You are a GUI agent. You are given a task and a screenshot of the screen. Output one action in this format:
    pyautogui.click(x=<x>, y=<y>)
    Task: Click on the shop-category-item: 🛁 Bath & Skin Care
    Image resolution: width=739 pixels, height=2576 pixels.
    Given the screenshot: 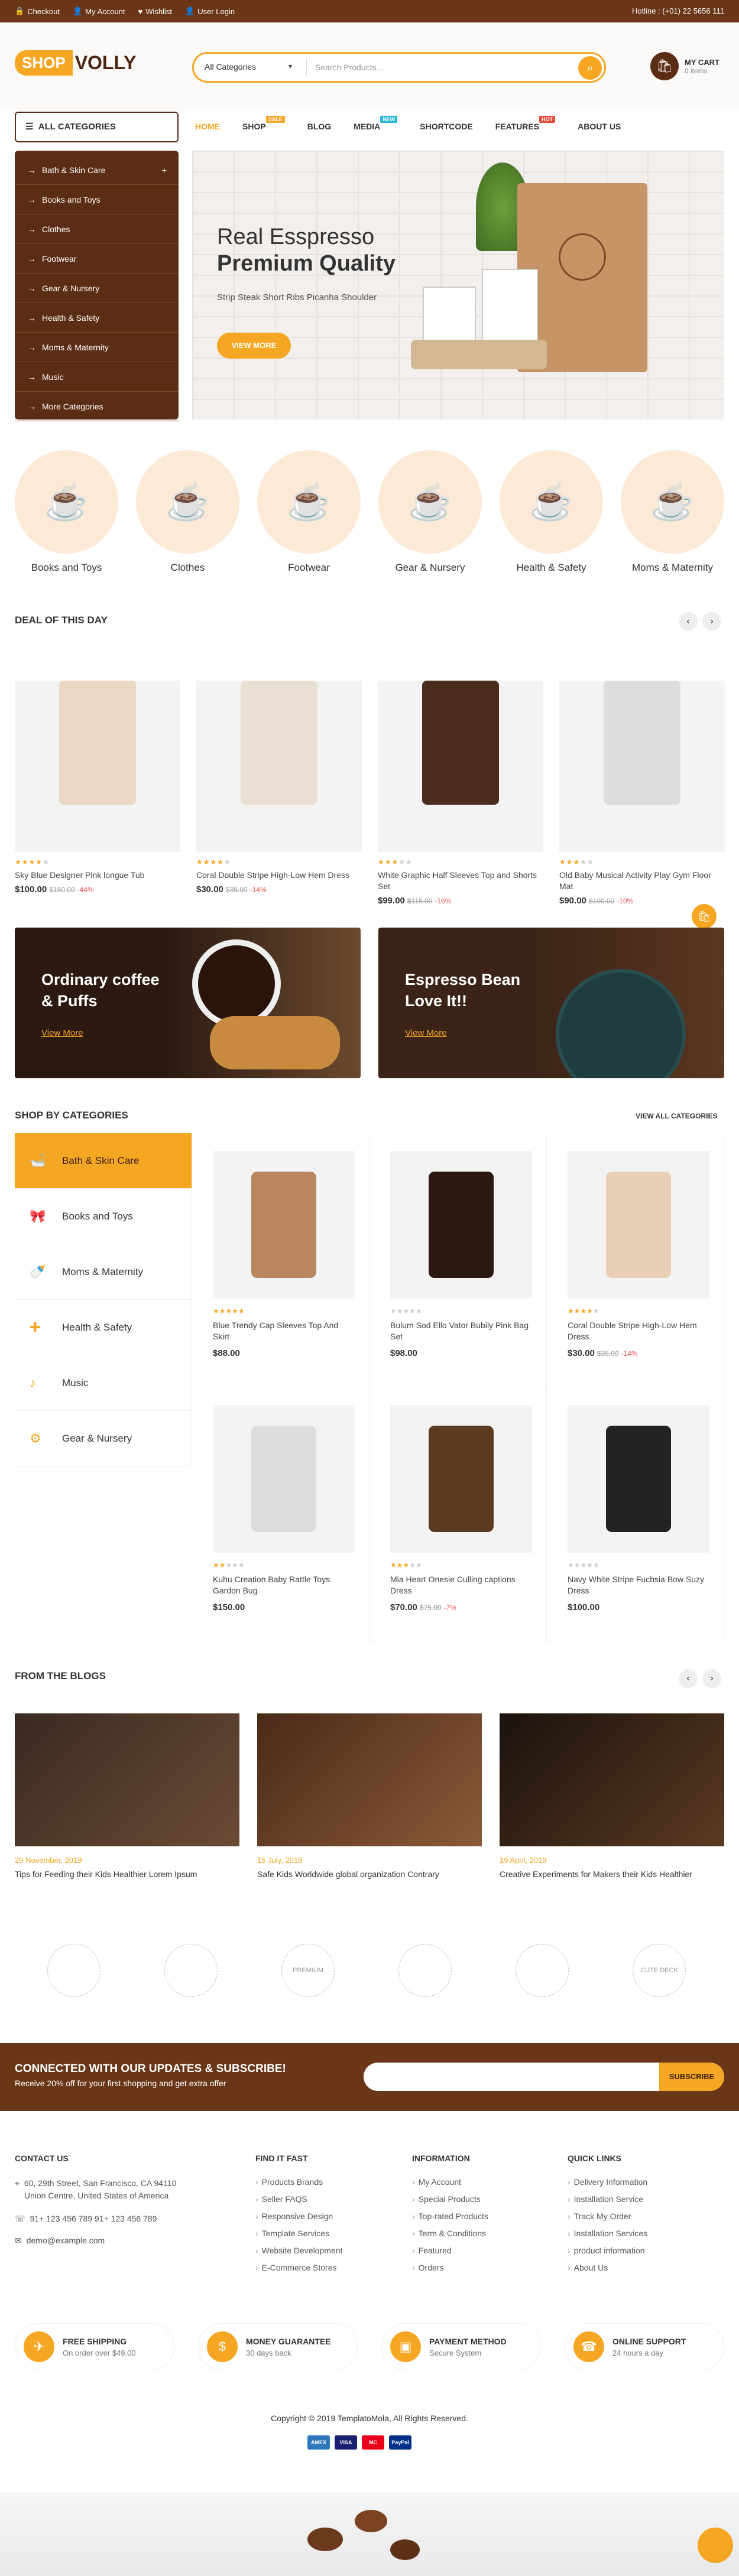 What is the action you would take?
    pyautogui.click(x=103, y=1161)
    